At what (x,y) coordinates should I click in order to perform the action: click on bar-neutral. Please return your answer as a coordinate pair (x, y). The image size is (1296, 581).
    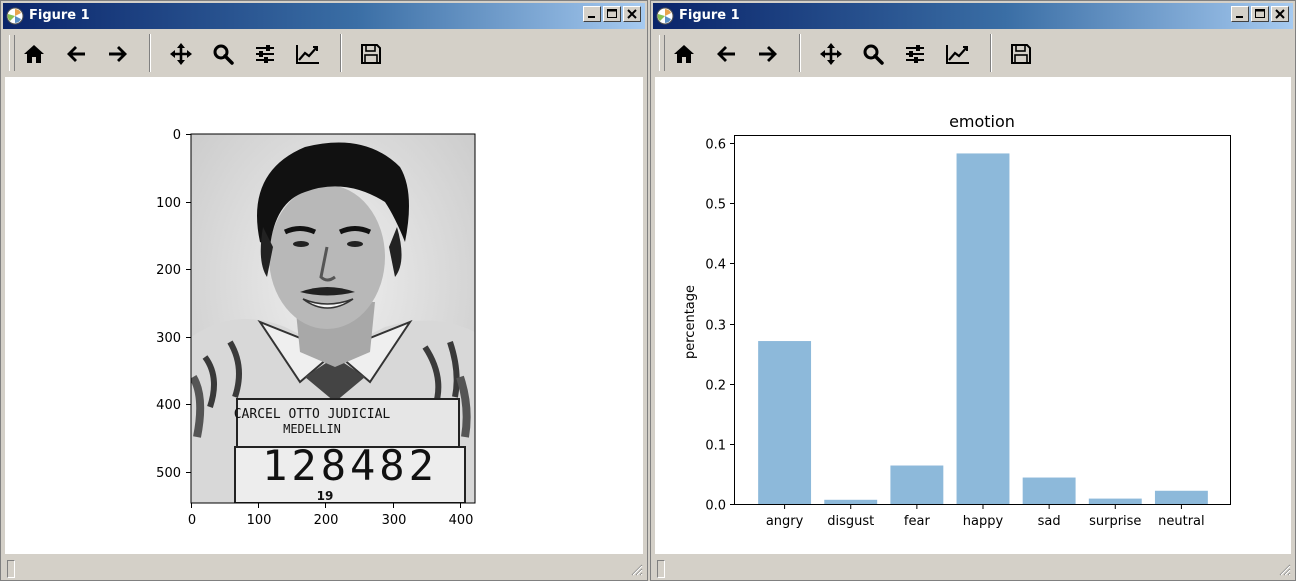
    Looking at the image, I should click on (1181, 497).